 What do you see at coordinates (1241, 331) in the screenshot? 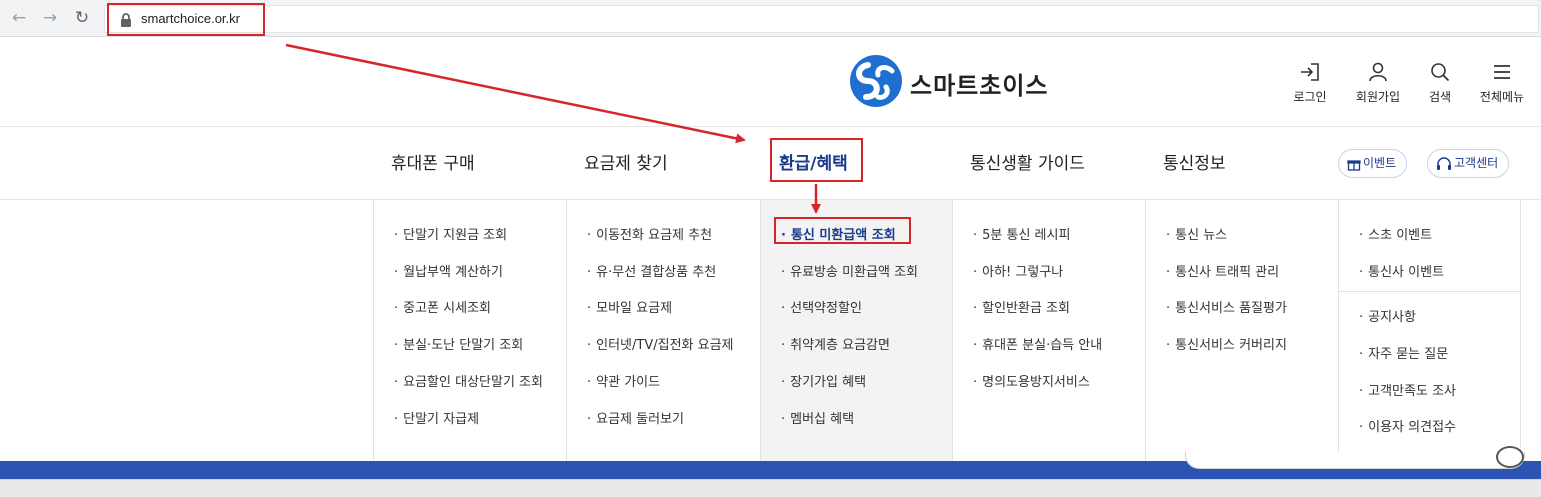
I see `menu-column-telecom-info: 통신 뉴스 통신사 트래픽 관리 통신서비스 품질평가 통신서비스 커버리지` at bounding box center [1241, 331].